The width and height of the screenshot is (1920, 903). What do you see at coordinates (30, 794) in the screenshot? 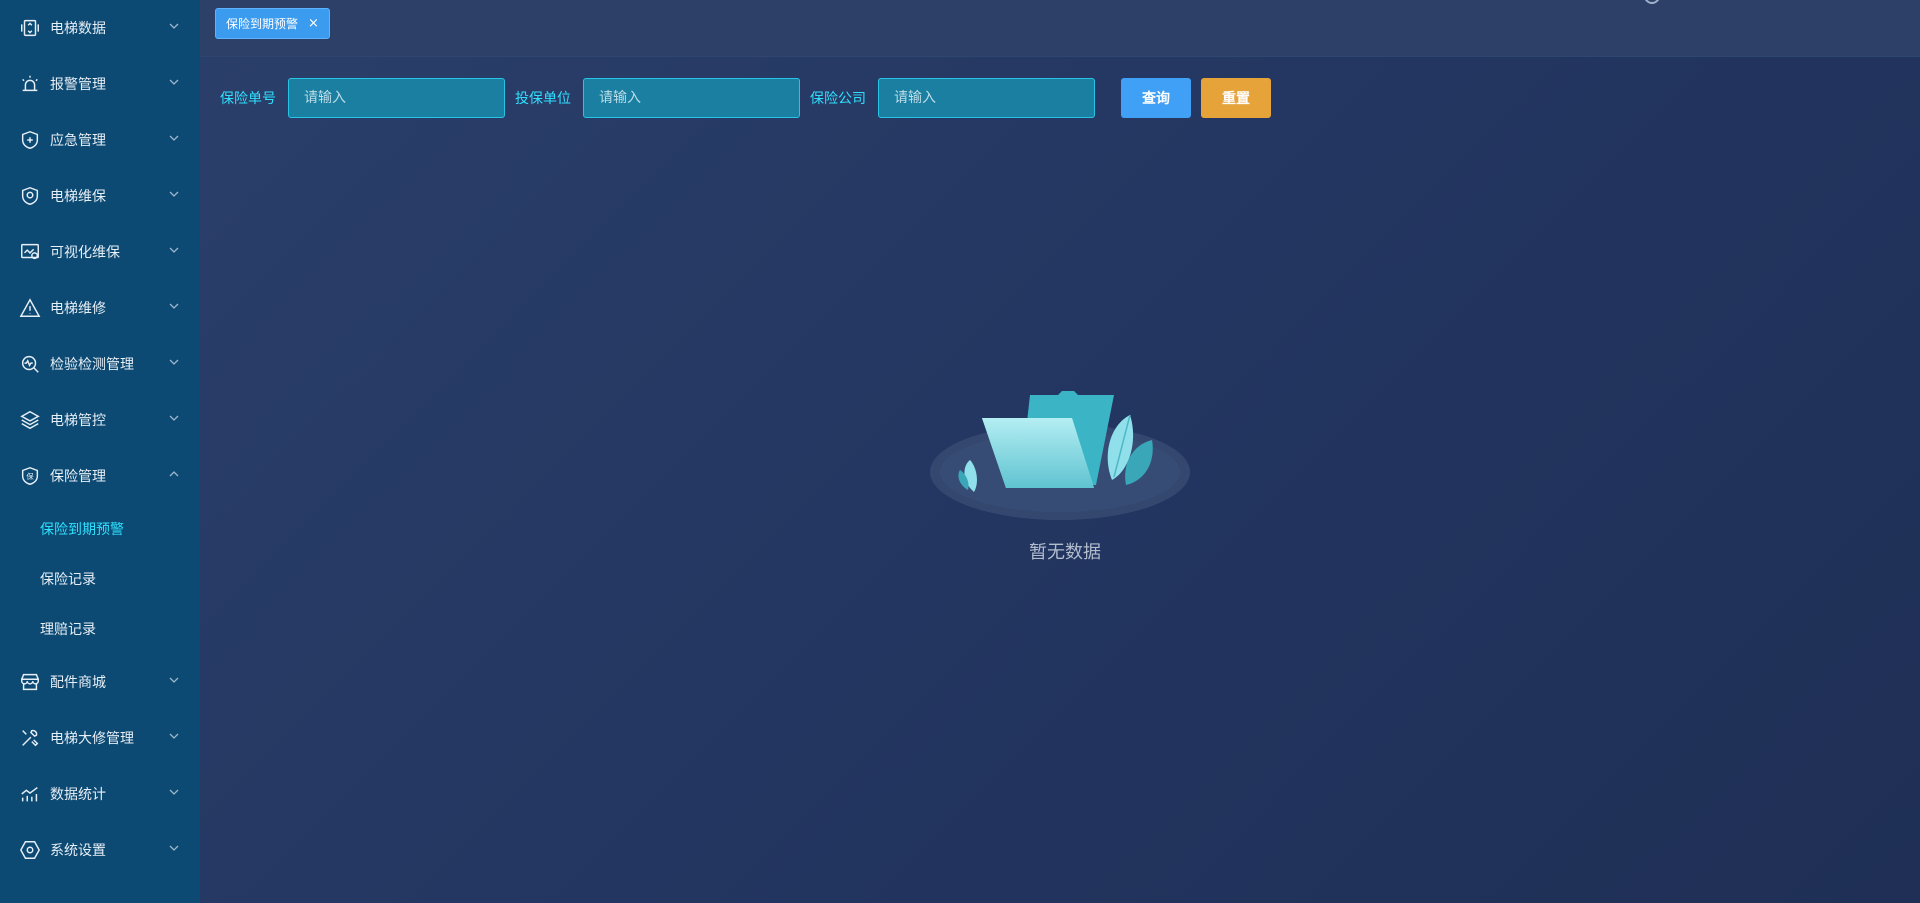
I see `stats-icon` at bounding box center [30, 794].